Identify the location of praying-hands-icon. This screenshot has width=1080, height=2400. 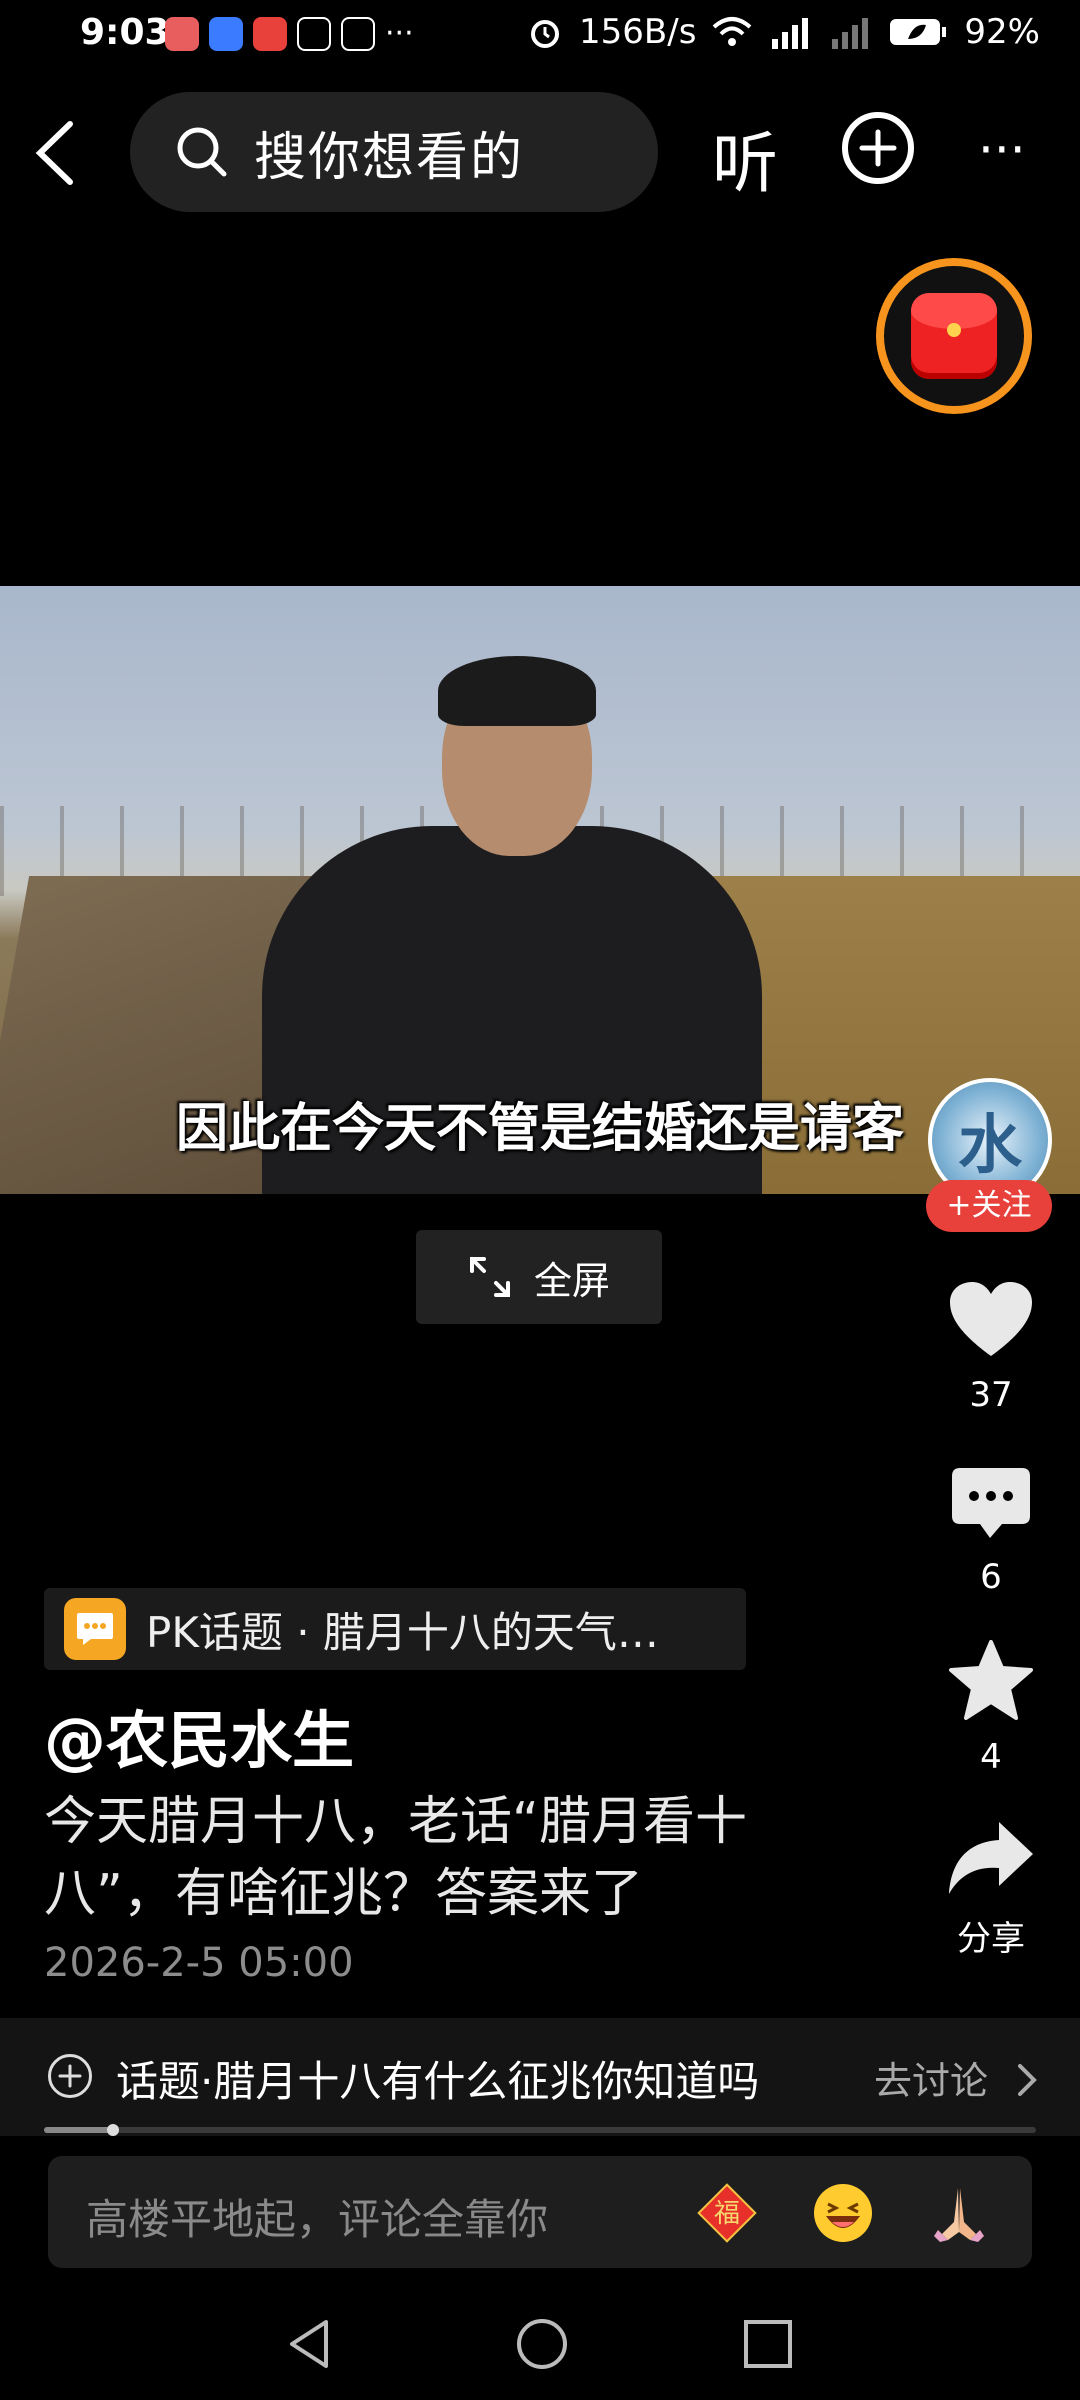
(959, 2213).